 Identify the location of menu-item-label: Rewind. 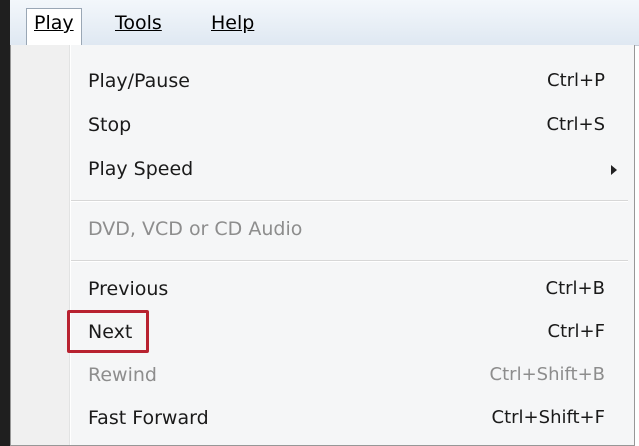
(122, 375).